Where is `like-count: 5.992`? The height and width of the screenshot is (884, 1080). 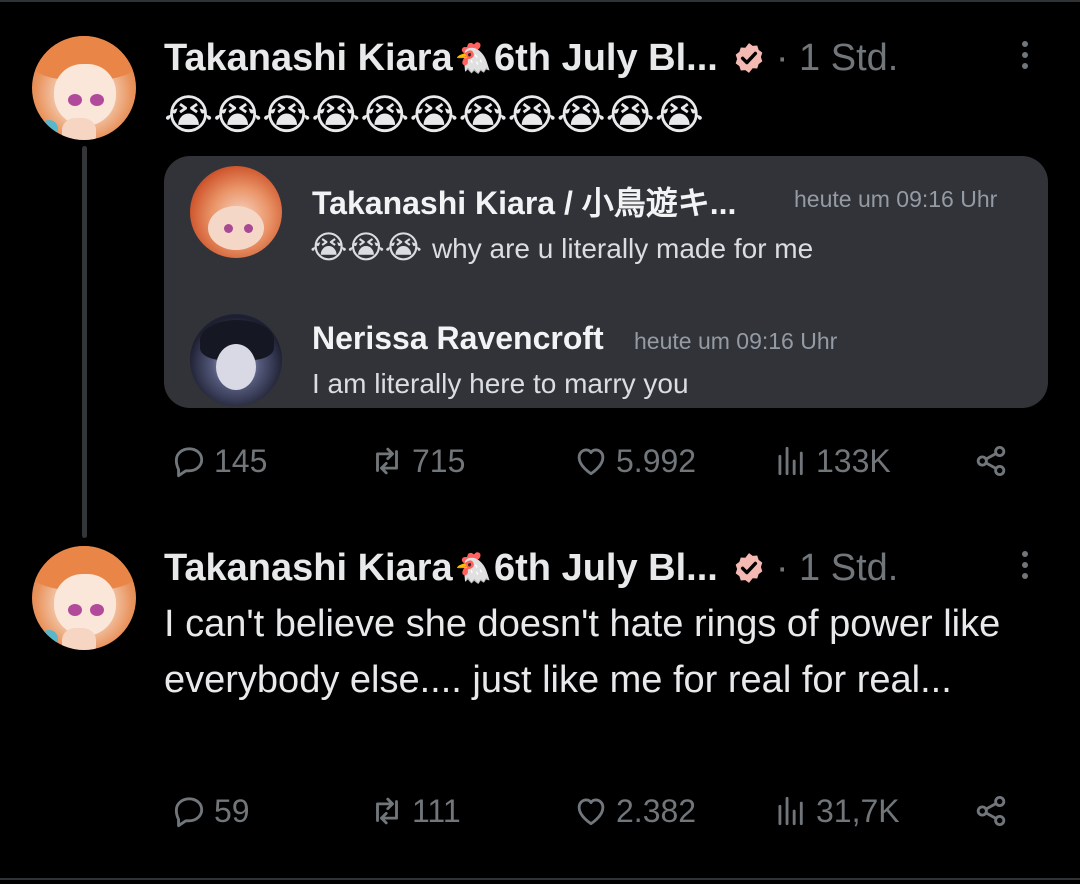
like-count: 5.992 is located at coordinates (656, 460).